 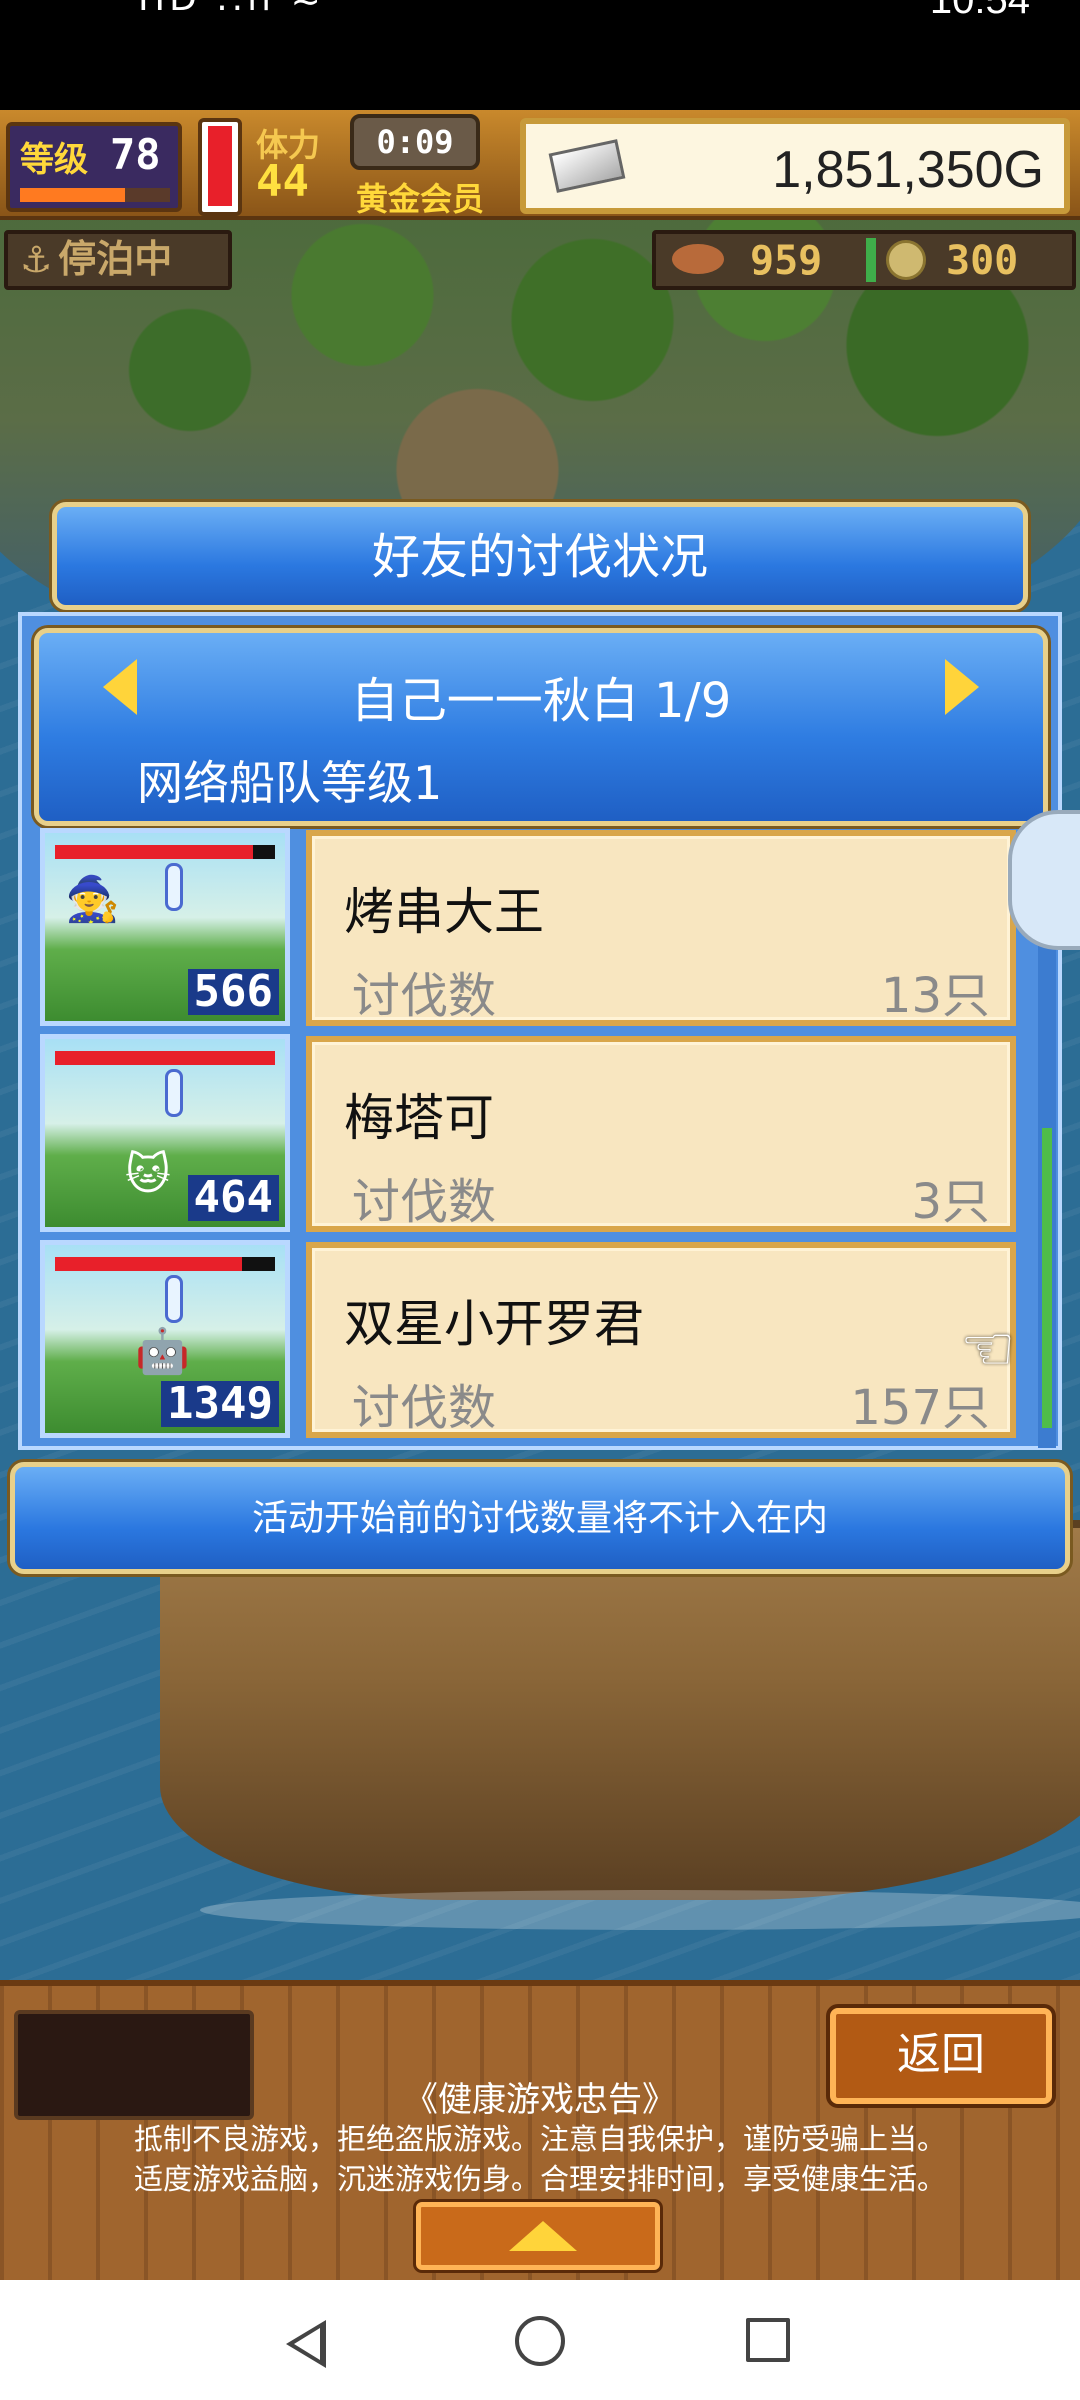 I want to click on list-item: 🤖 1349 双星小开罗君 讨伐数 157只, so click(x=536, y=1340).